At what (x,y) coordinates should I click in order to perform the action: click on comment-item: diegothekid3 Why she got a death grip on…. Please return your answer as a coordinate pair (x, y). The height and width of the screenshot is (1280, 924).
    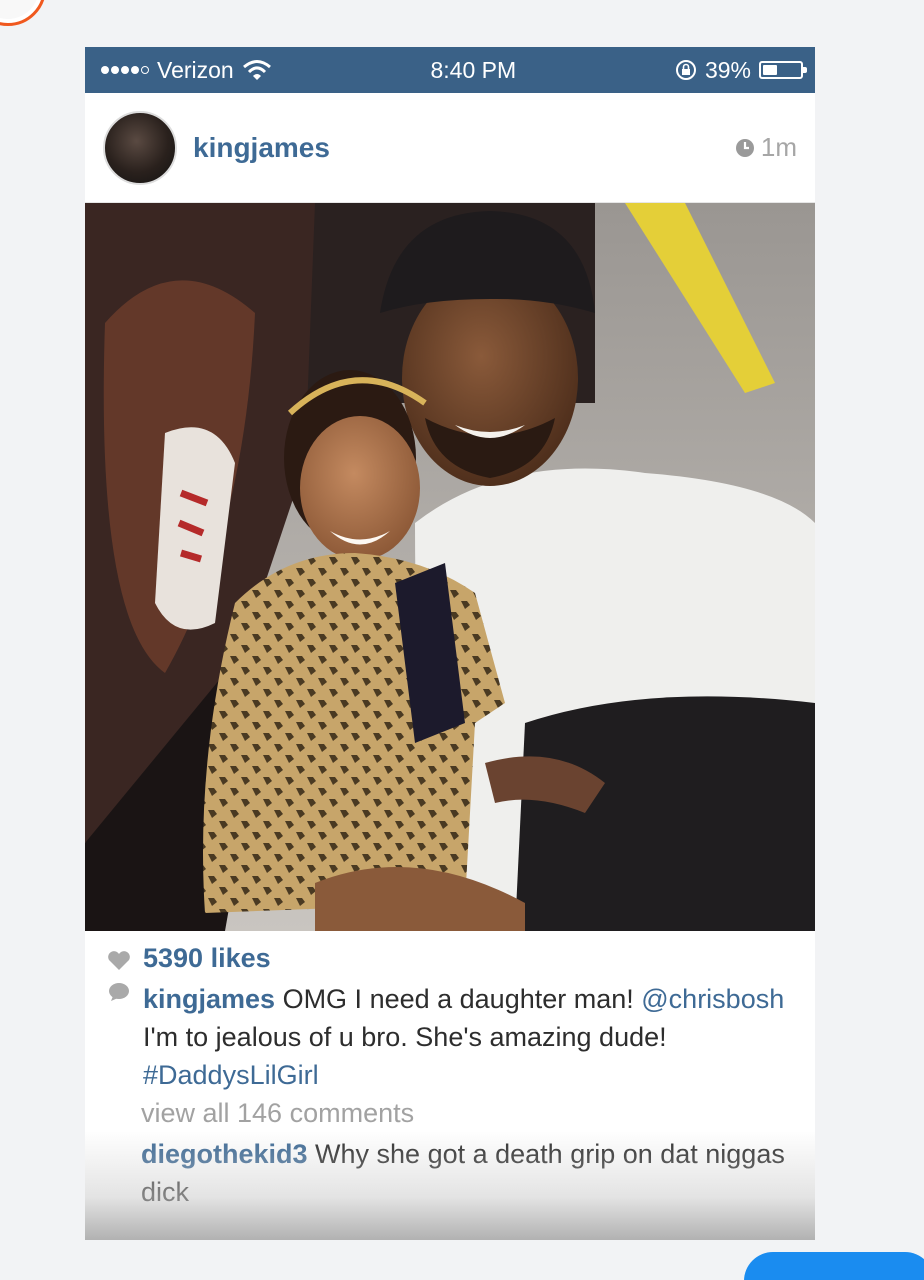
    Looking at the image, I should click on (467, 1173).